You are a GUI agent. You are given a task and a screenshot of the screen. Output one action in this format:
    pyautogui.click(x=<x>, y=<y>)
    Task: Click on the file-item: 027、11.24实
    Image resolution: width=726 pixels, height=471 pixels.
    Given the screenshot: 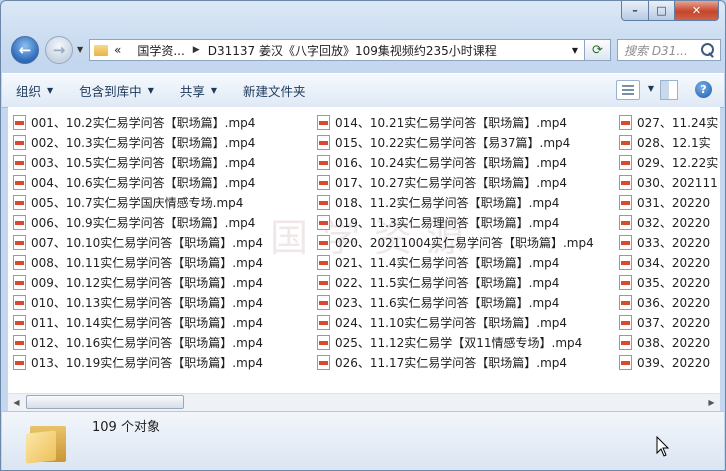 What is the action you would take?
    pyautogui.click(x=668, y=122)
    